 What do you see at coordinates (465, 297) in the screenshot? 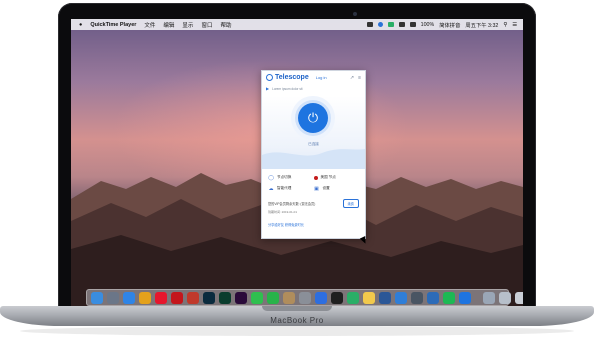
I see `telescope-icon` at bounding box center [465, 297].